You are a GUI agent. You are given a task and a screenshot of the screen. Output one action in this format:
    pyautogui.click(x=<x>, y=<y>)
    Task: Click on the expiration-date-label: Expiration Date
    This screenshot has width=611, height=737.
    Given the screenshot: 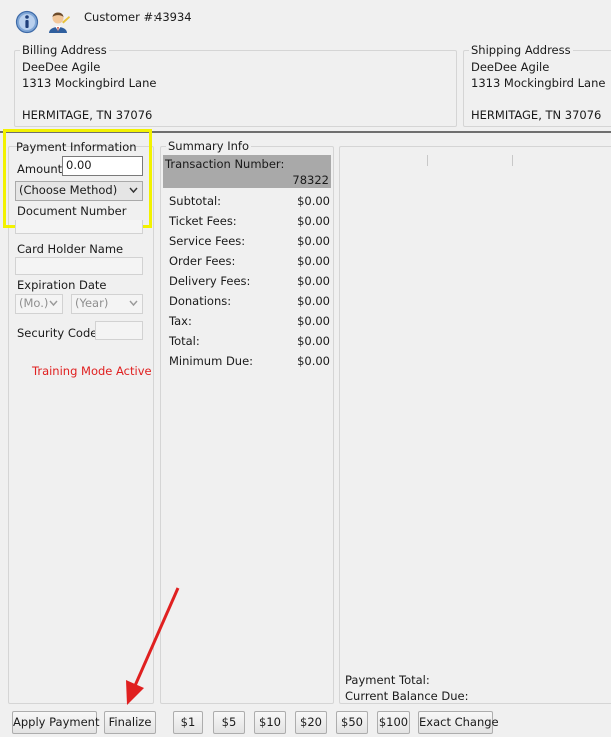 What is the action you would take?
    pyautogui.click(x=62, y=285)
    